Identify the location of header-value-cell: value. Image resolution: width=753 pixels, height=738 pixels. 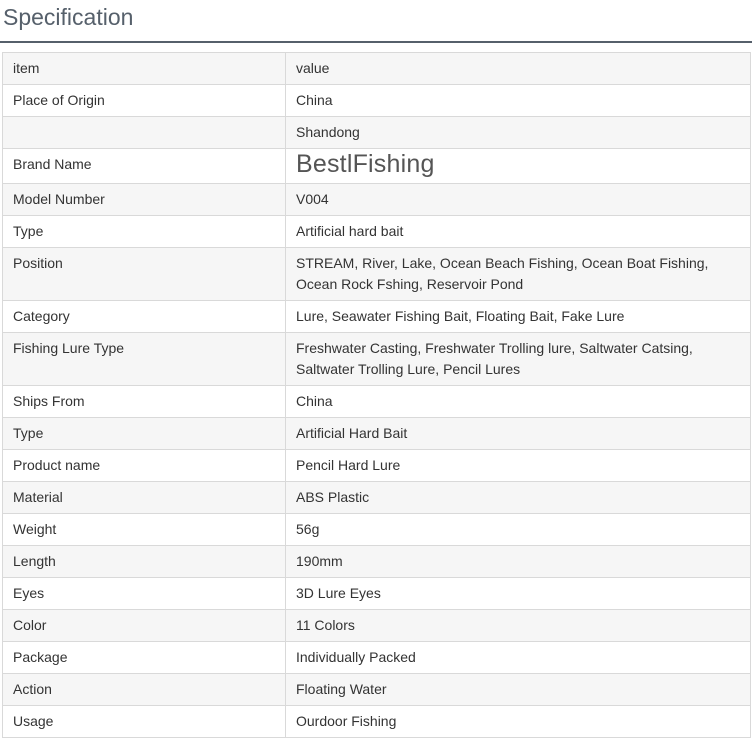
(518, 68).